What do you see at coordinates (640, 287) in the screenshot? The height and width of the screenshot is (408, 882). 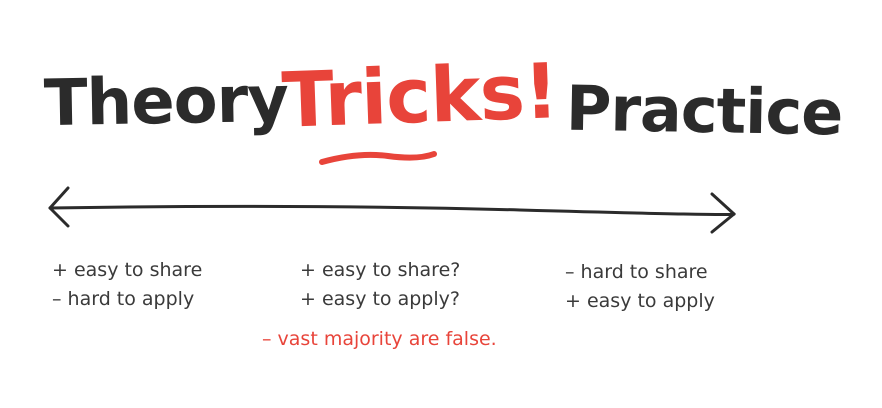 I see `practice-notes: – hard to share + easy to apply` at bounding box center [640, 287].